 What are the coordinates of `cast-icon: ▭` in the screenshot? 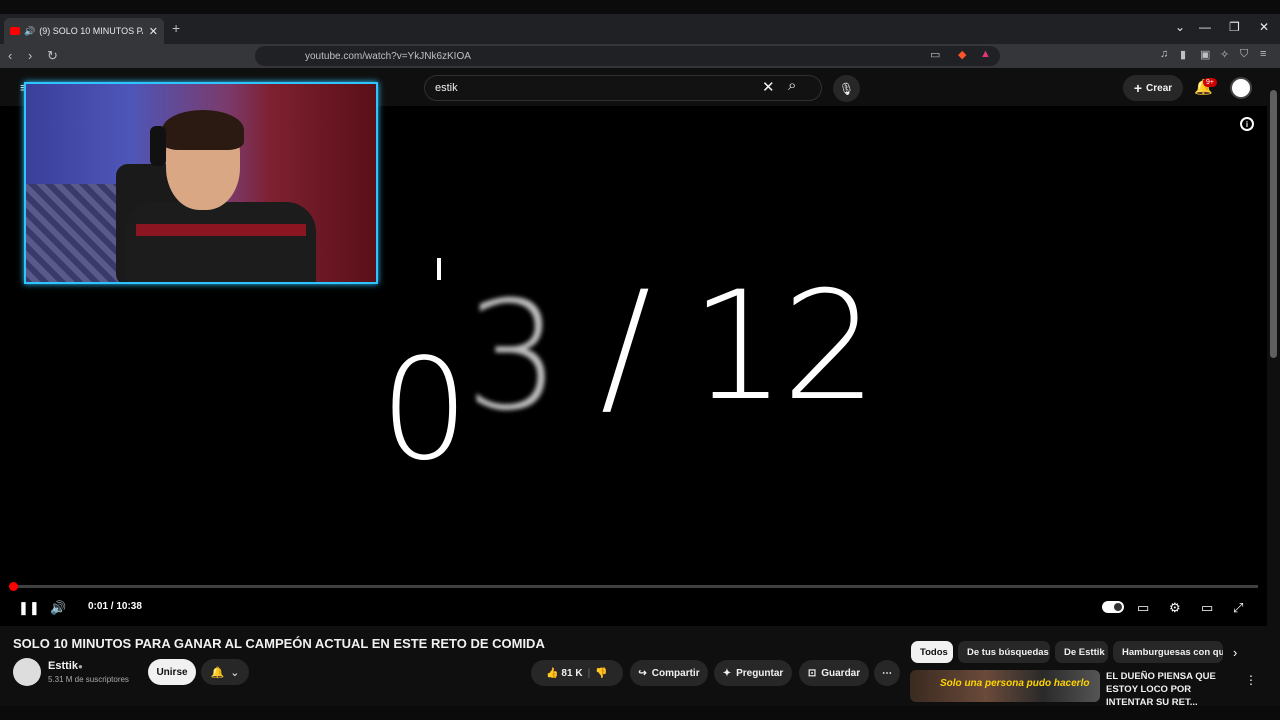 It's located at (935, 54).